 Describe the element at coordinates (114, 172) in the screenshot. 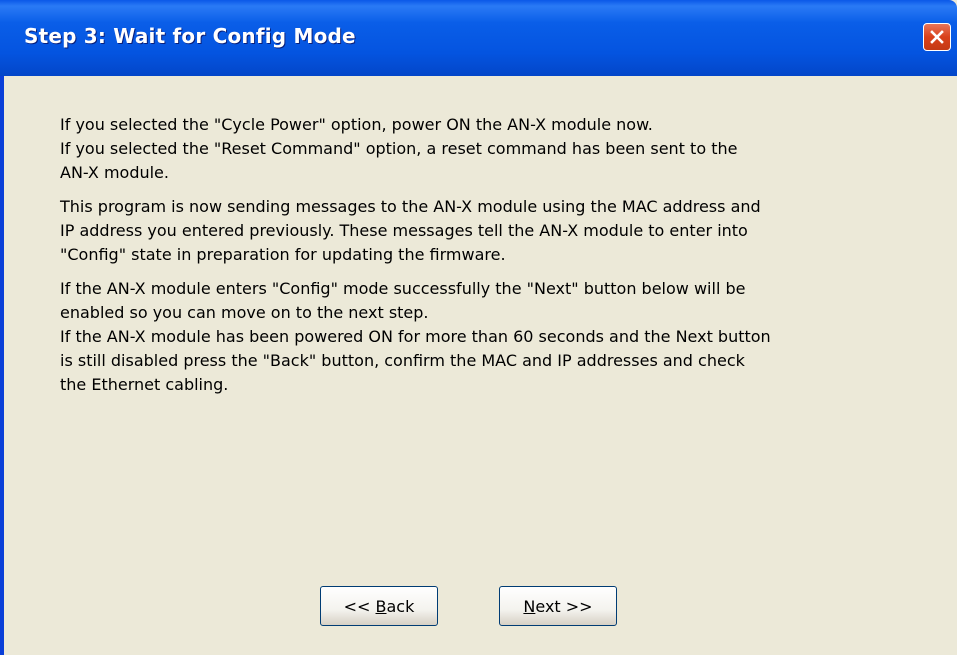

I see `instruction-line: AN-X module.` at that location.